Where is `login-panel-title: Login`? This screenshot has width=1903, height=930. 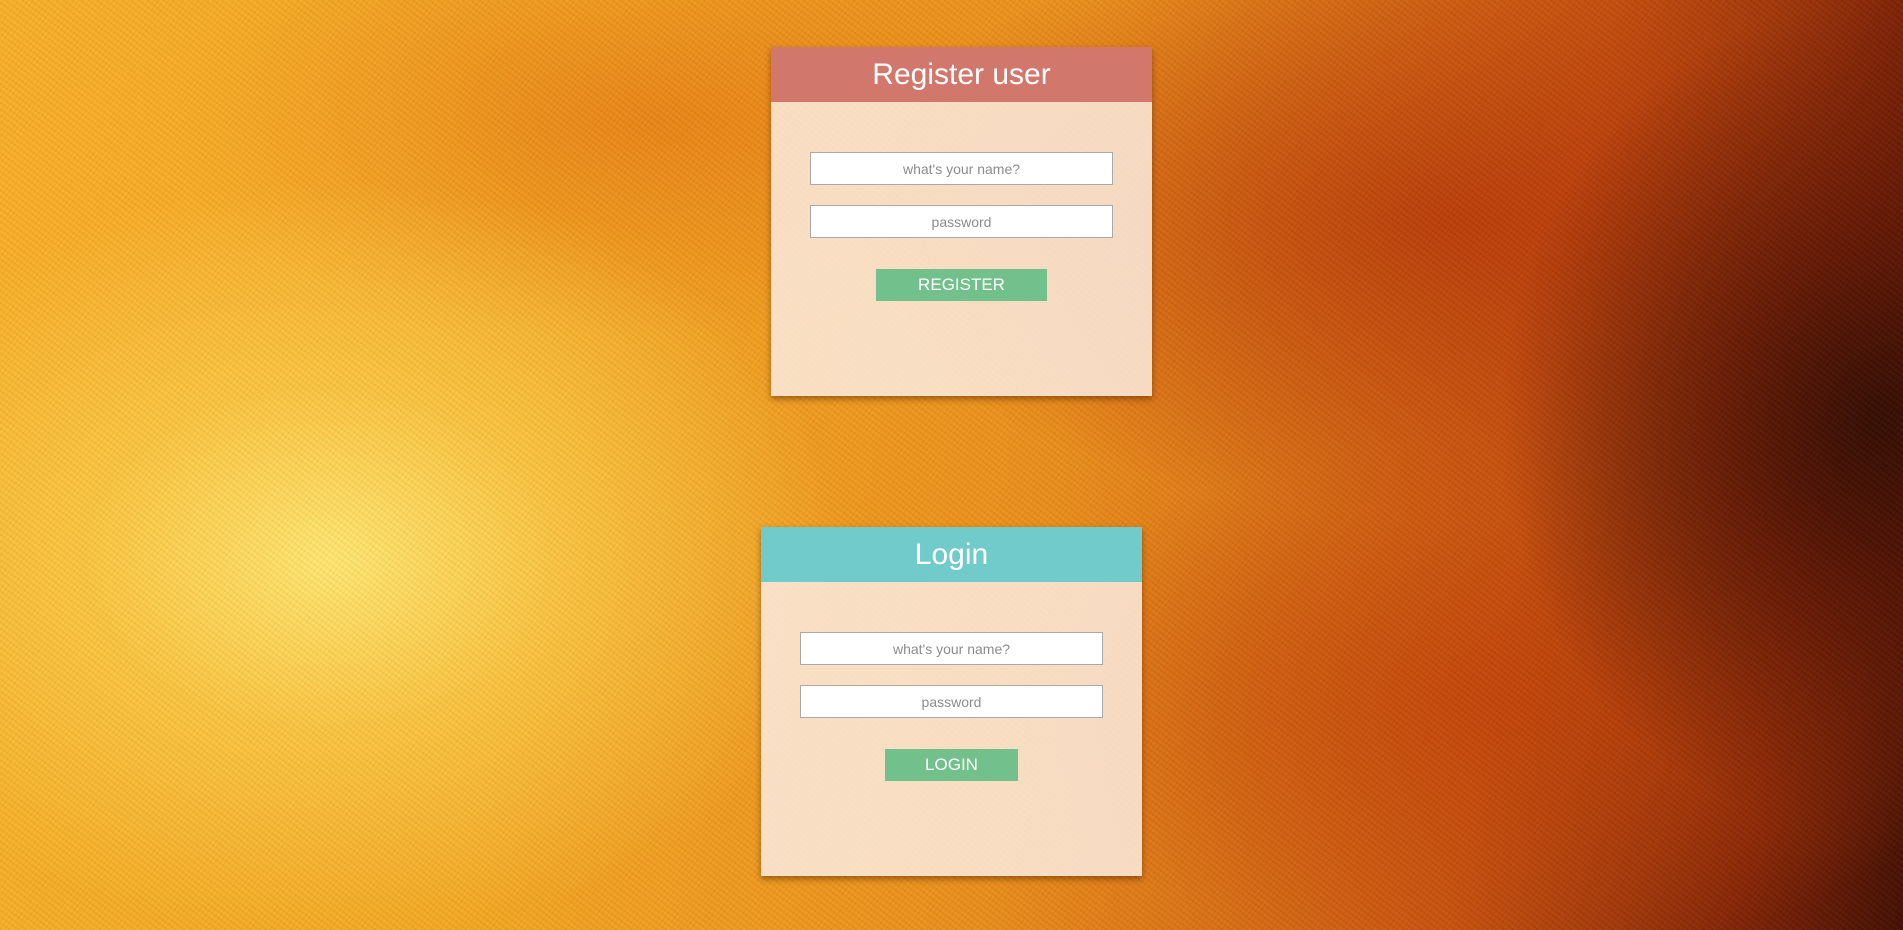 login-panel-title: Login is located at coordinates (951, 554).